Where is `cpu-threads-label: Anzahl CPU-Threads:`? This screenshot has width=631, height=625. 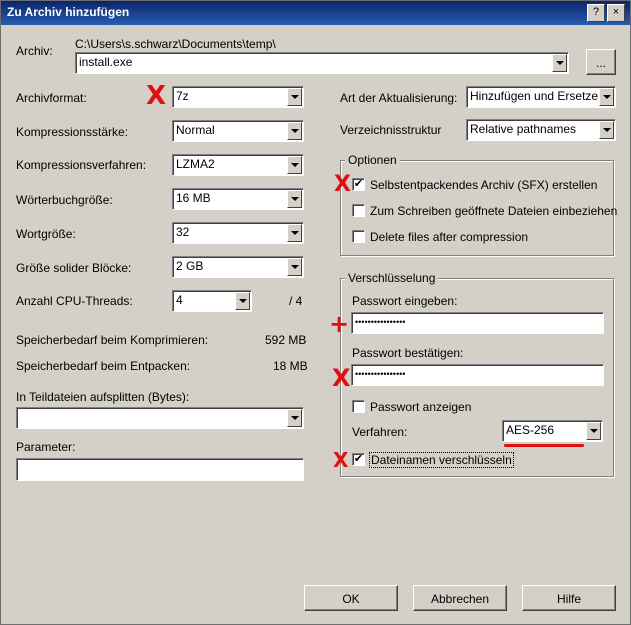
cpu-threads-label: Anzahl CPU-Threads: is located at coordinates (74, 301).